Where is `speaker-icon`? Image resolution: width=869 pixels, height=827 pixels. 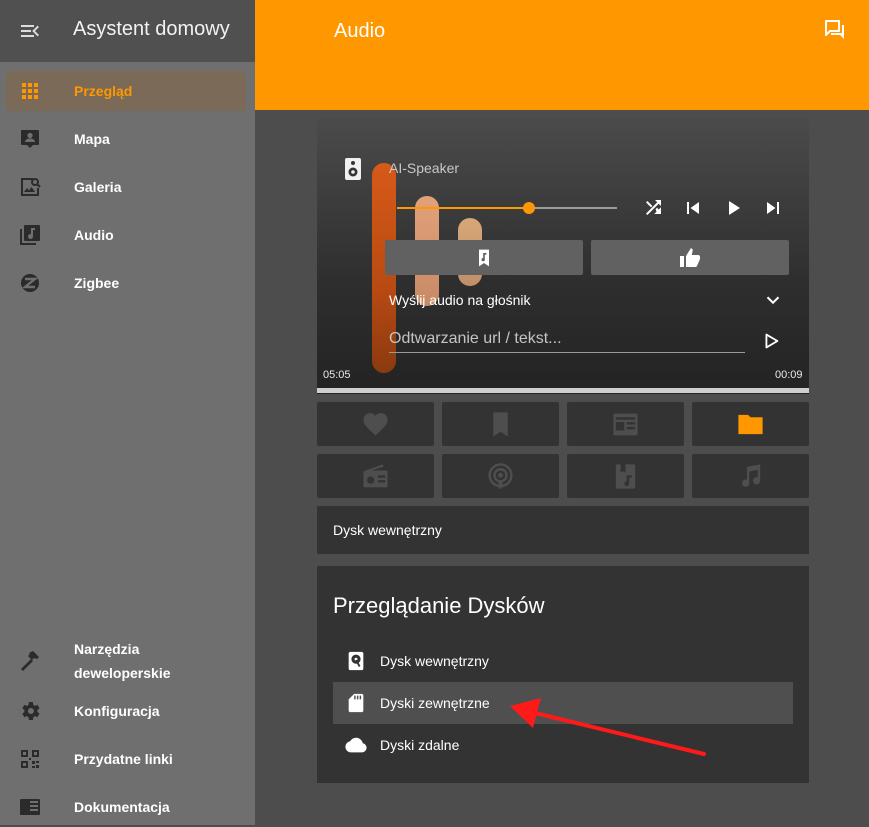 speaker-icon is located at coordinates (353, 169).